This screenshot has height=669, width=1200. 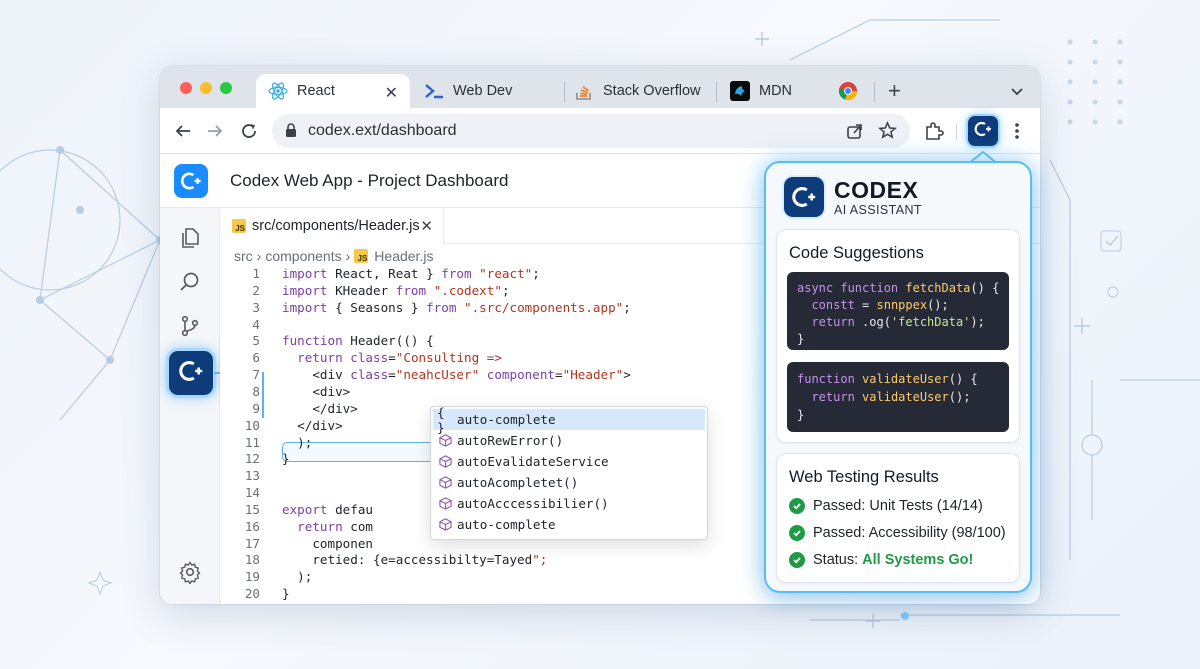 I want to click on code-line: componen, so click(x=327, y=543).